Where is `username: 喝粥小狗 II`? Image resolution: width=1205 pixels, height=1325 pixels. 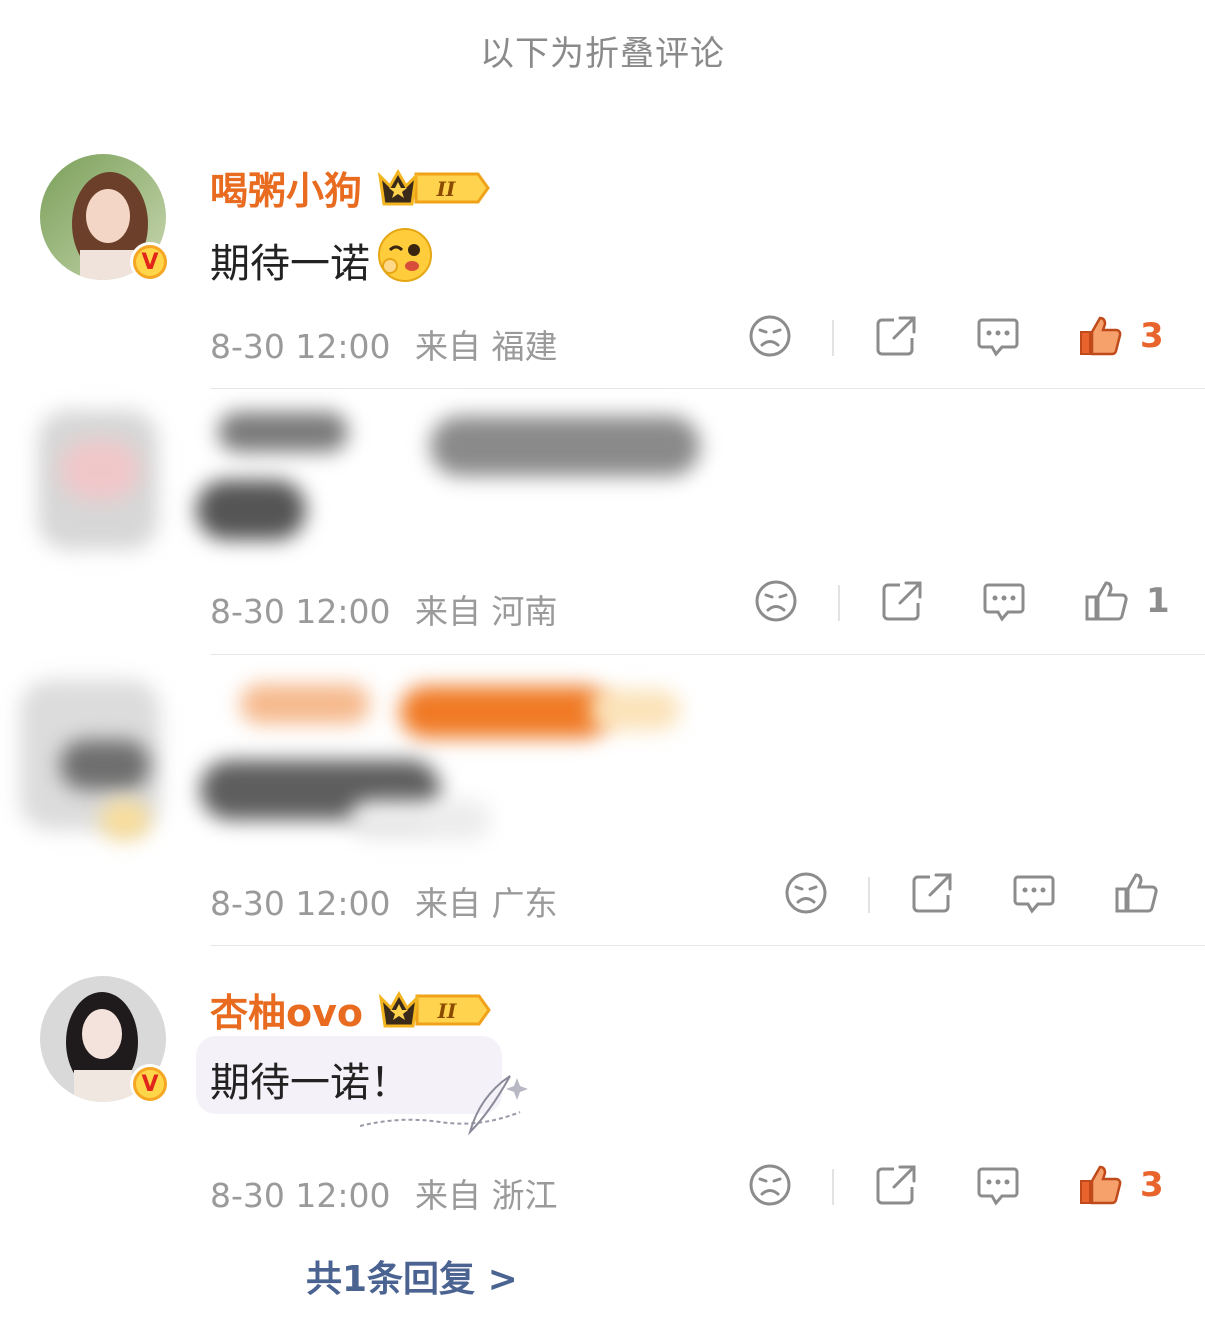
username: 喝粥小狗 II is located at coordinates (351, 187).